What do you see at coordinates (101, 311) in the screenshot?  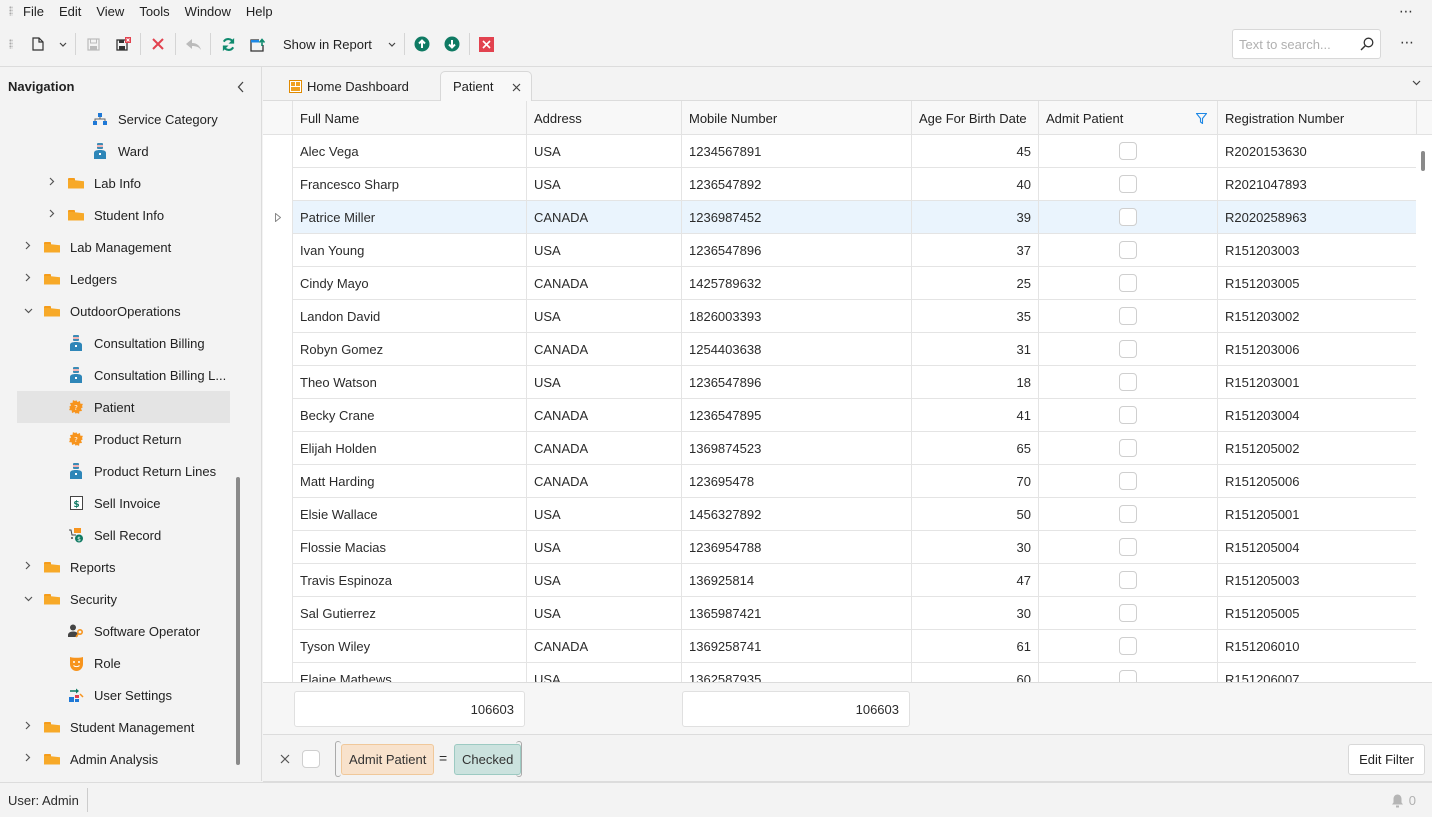 I see `sidebar-item-outdooroperations: OutdoorOperations` at bounding box center [101, 311].